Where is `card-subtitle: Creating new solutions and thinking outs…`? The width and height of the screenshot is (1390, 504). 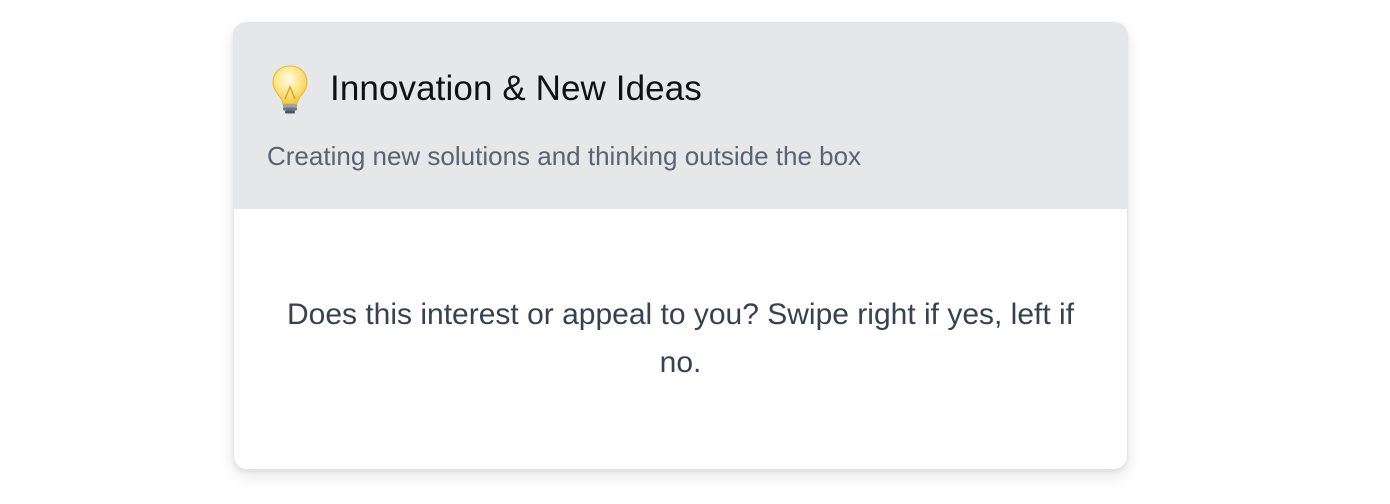
card-subtitle: Creating new solutions and thinking outs… is located at coordinates (564, 156).